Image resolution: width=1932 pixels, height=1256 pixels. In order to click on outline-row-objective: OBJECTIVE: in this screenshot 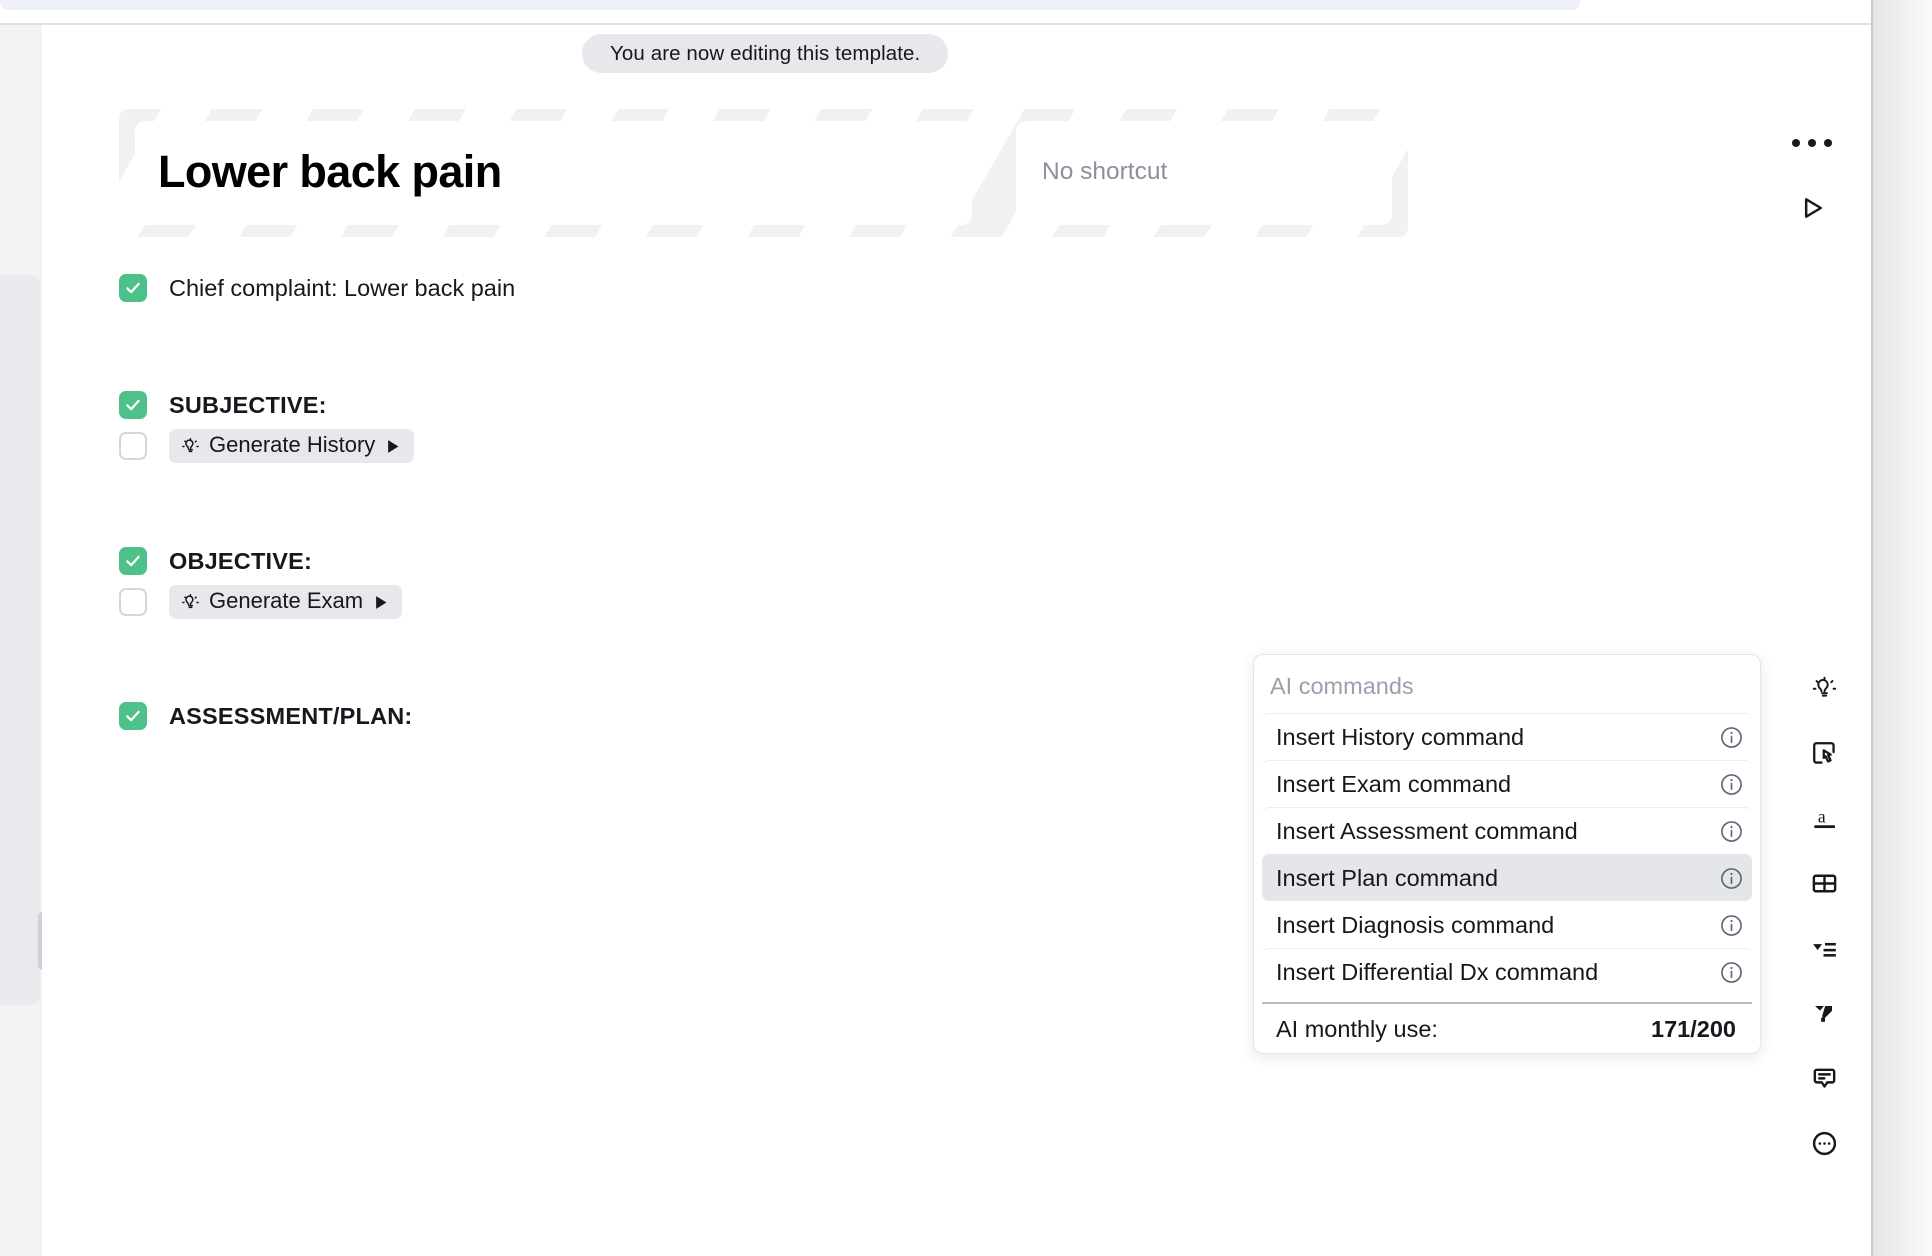, I will do `click(215, 561)`.